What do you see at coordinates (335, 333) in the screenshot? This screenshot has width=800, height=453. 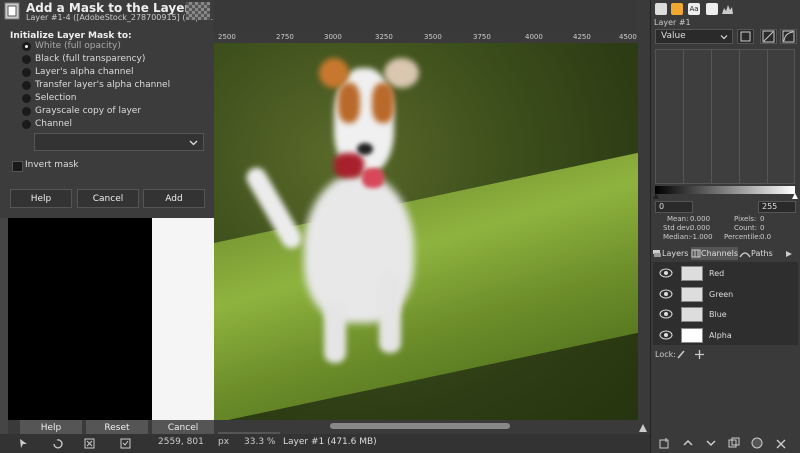 I see `dog-leg` at bounding box center [335, 333].